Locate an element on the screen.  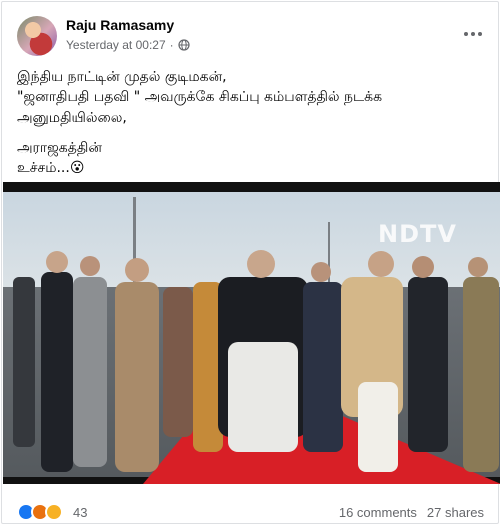
shares-count: 27 shares is located at coordinates (455, 512).